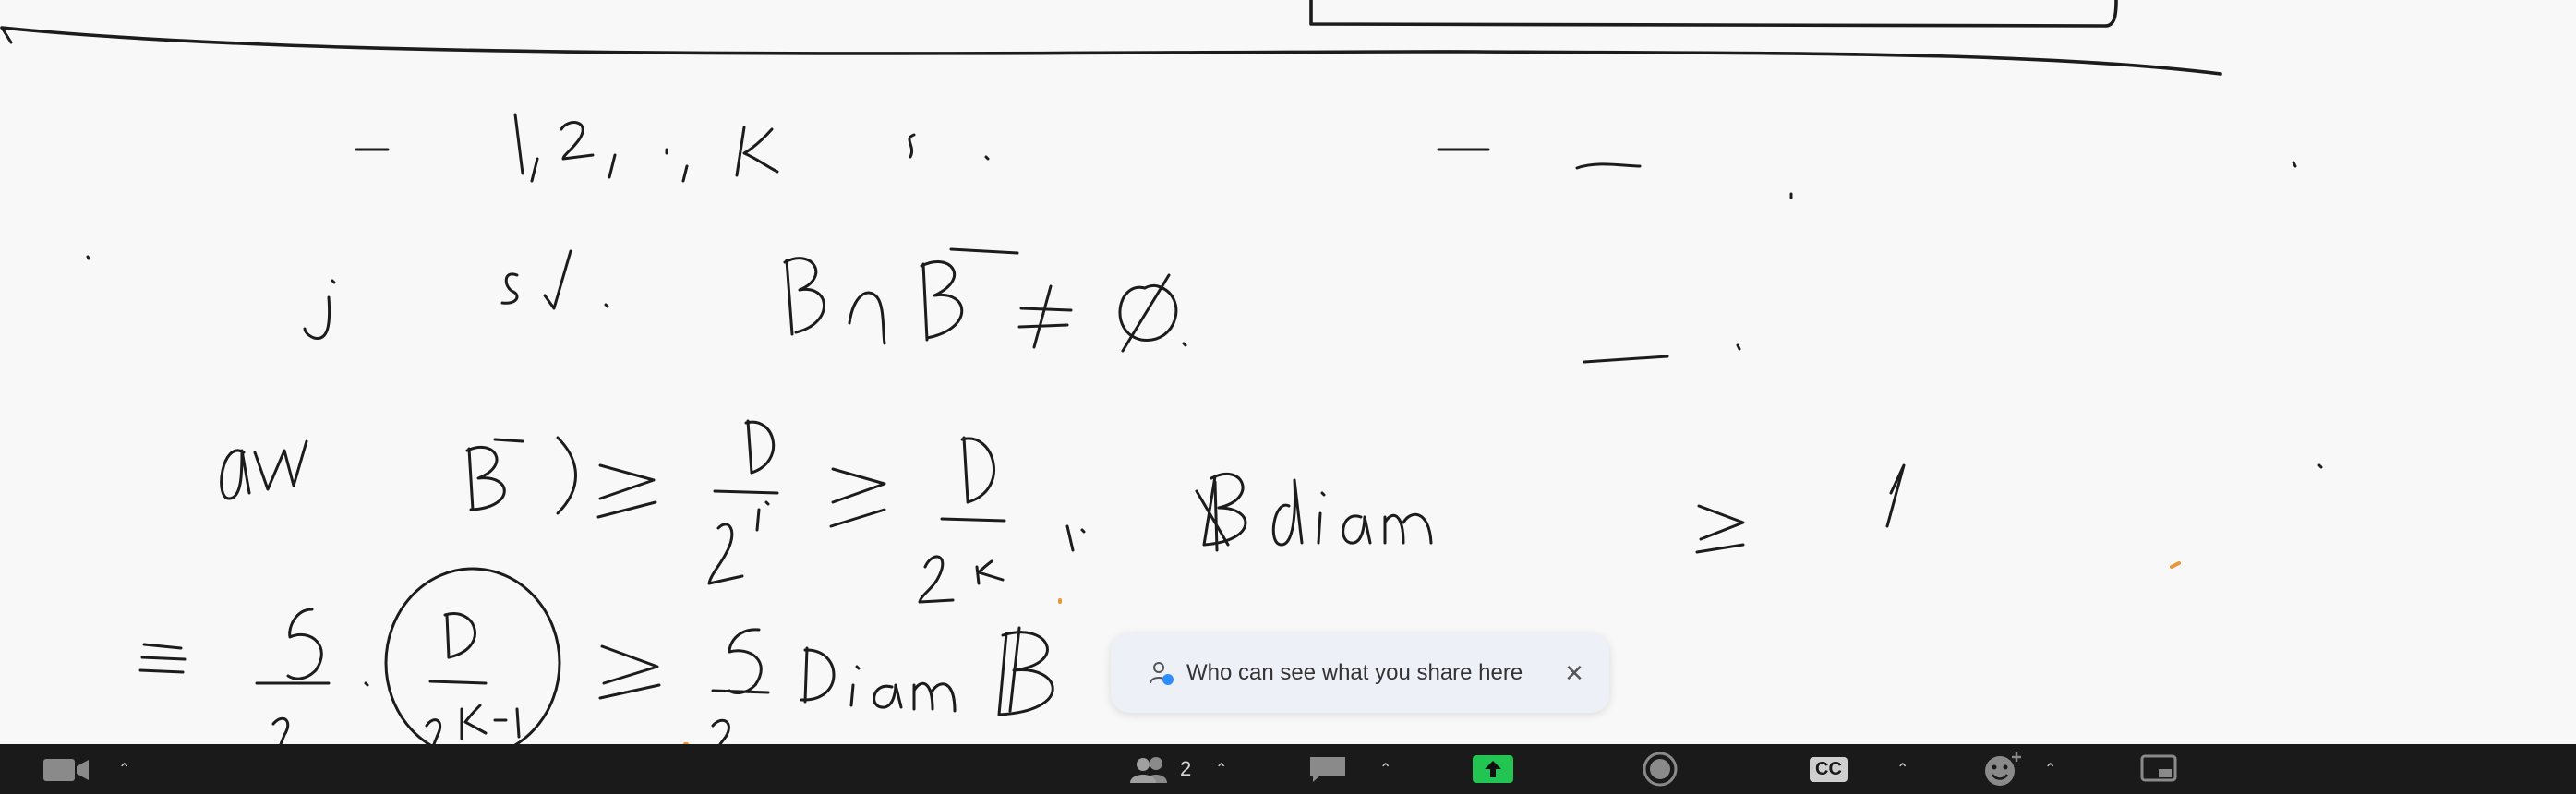  Describe the element at coordinates (1162, 673) in the screenshot. I see `person-lock-icon` at that location.